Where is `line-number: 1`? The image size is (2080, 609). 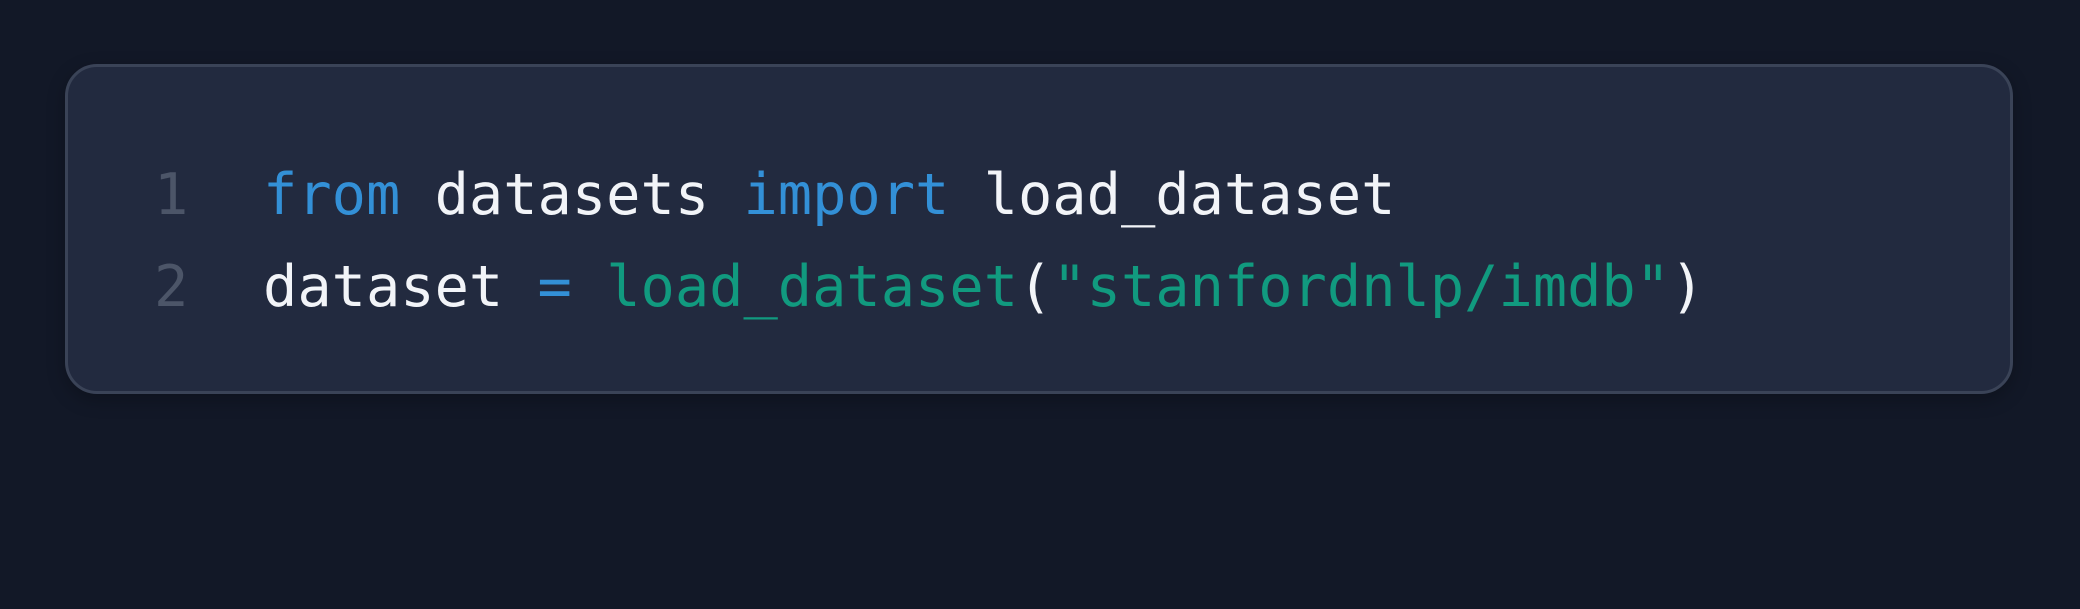 line-number: 1 is located at coordinates (171, 195).